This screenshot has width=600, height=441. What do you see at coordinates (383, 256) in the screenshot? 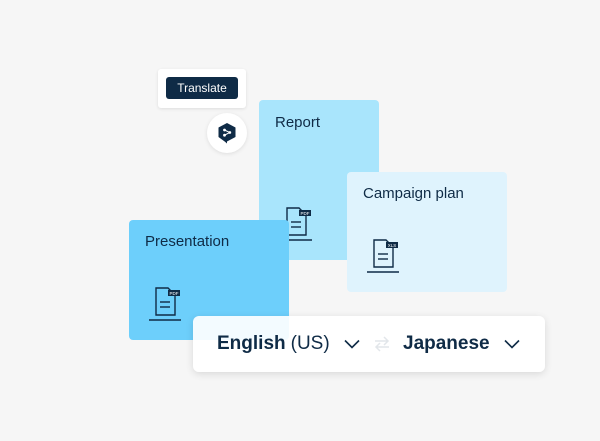
I see `xlsx-document-icon: XLS` at bounding box center [383, 256].